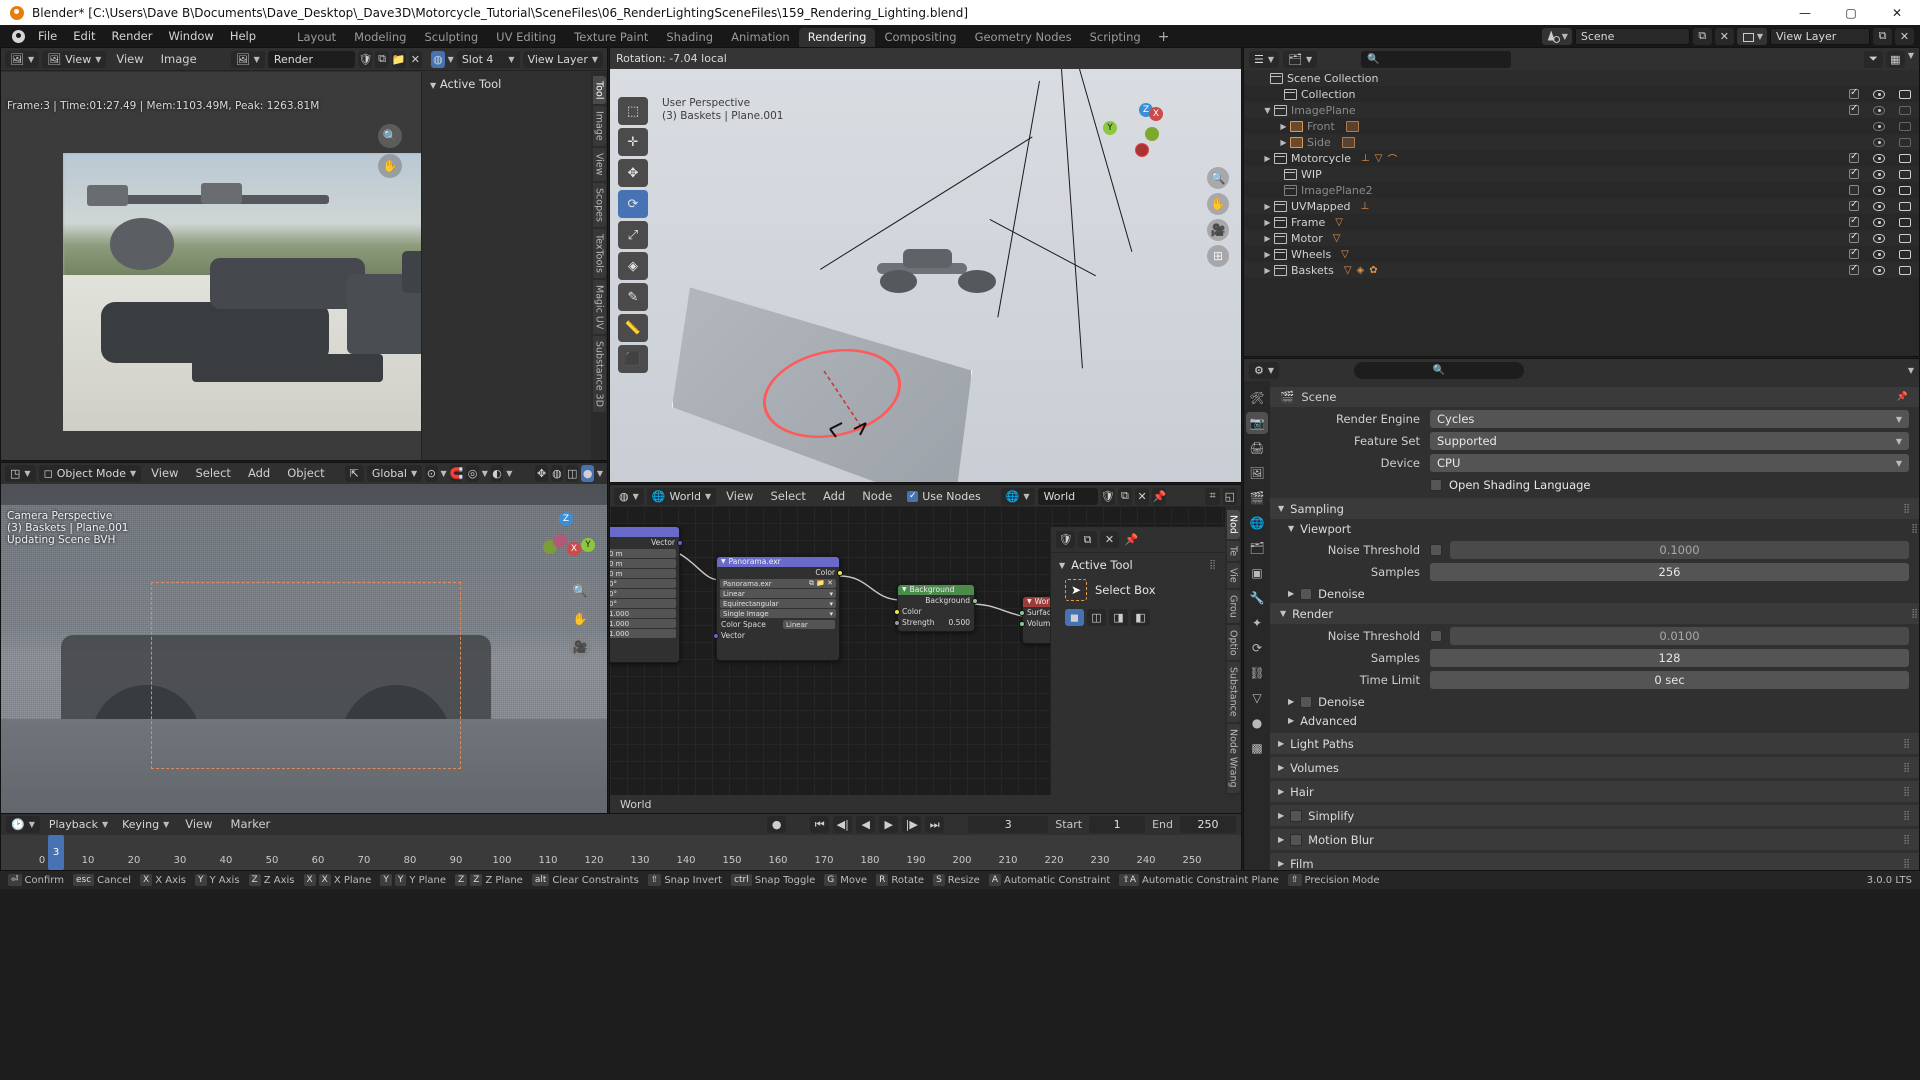  I want to click on section-motion-blur: ▶ Motion Blur ⣿, so click(1594, 839).